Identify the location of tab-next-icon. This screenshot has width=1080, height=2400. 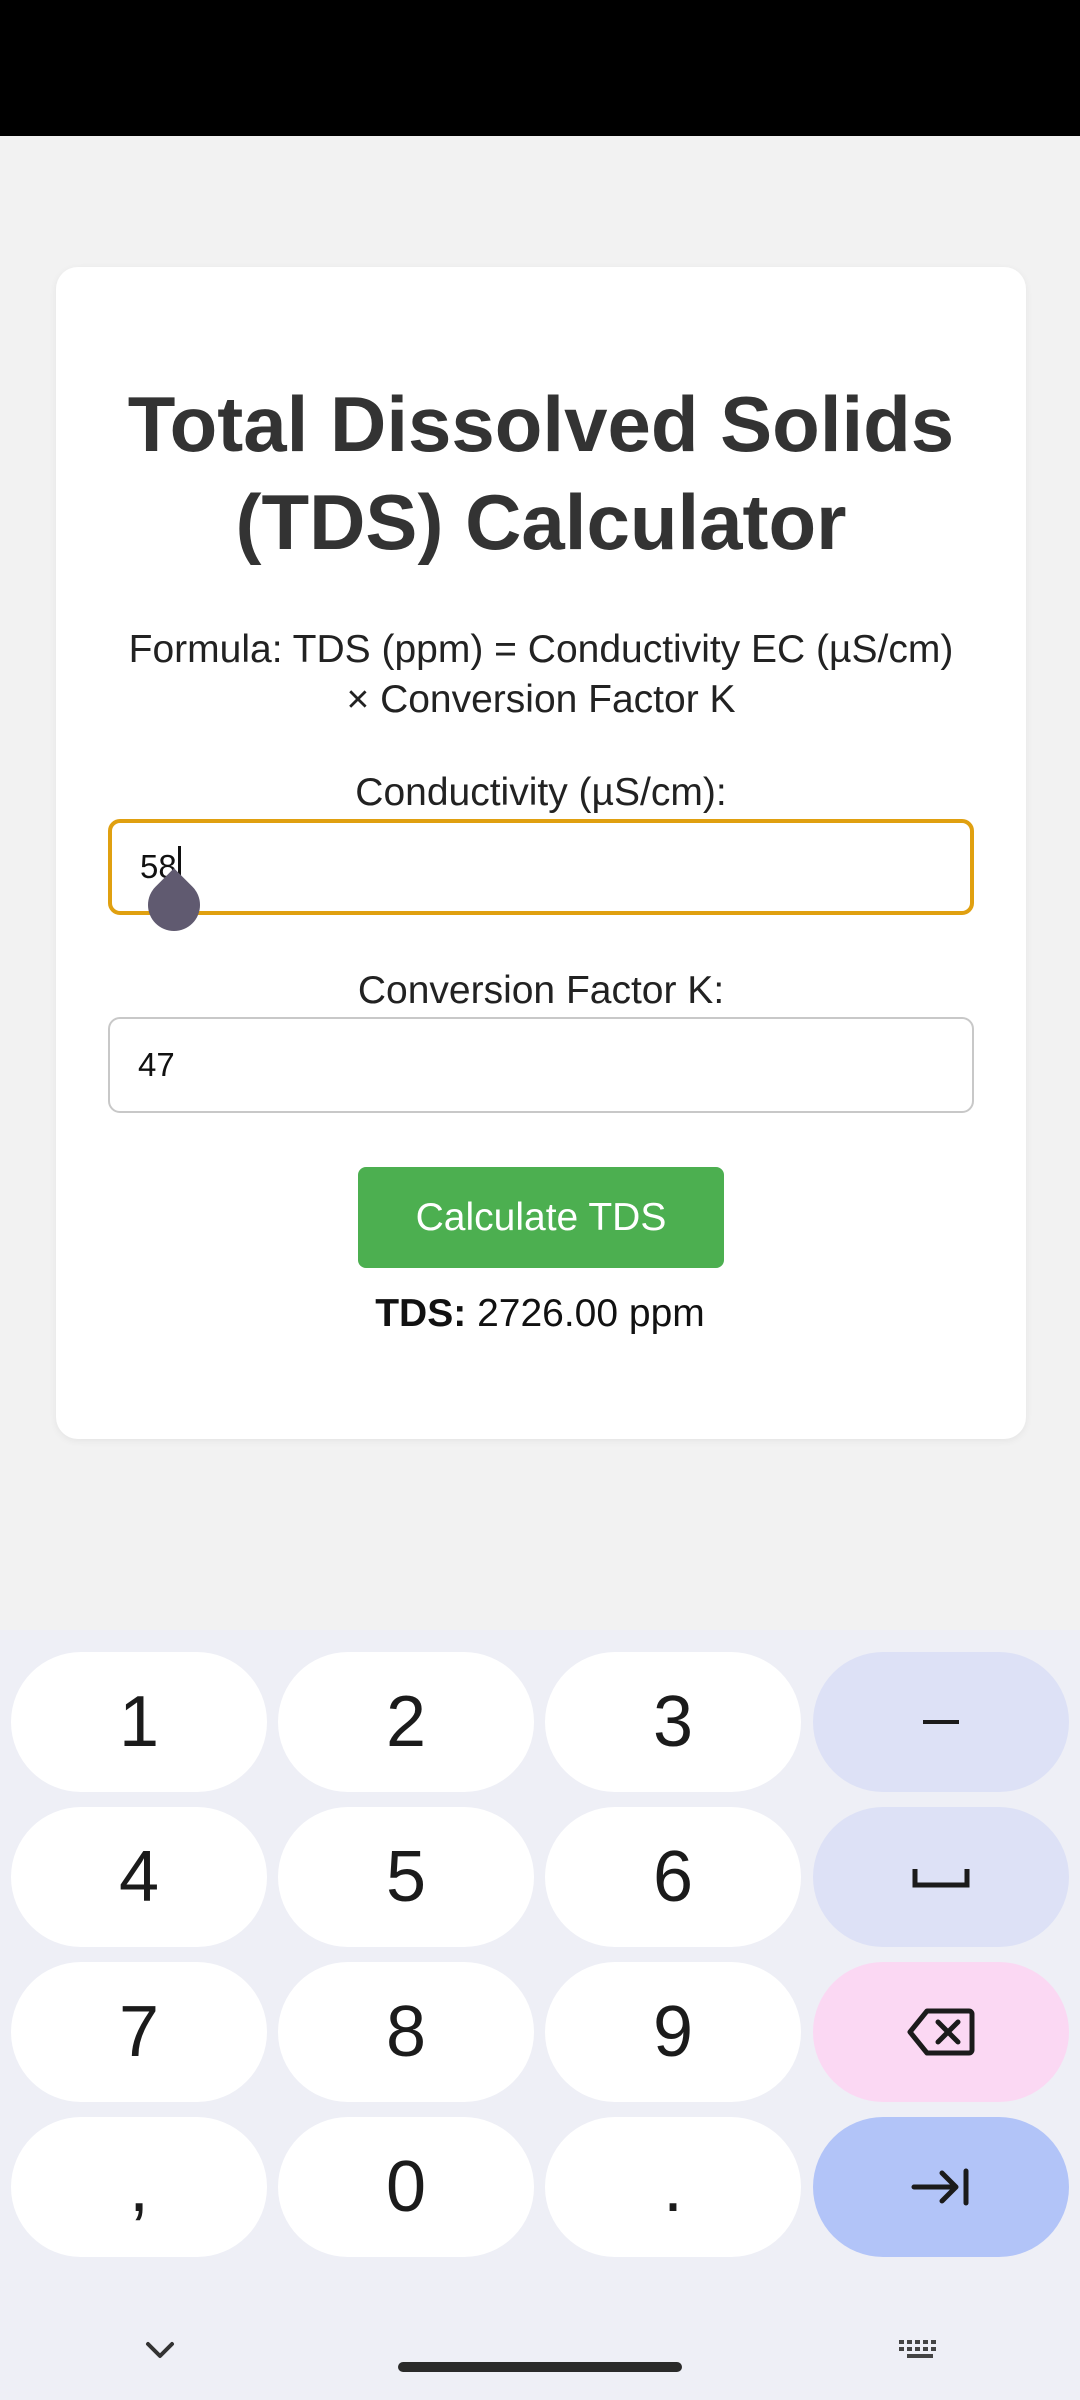
(941, 2187).